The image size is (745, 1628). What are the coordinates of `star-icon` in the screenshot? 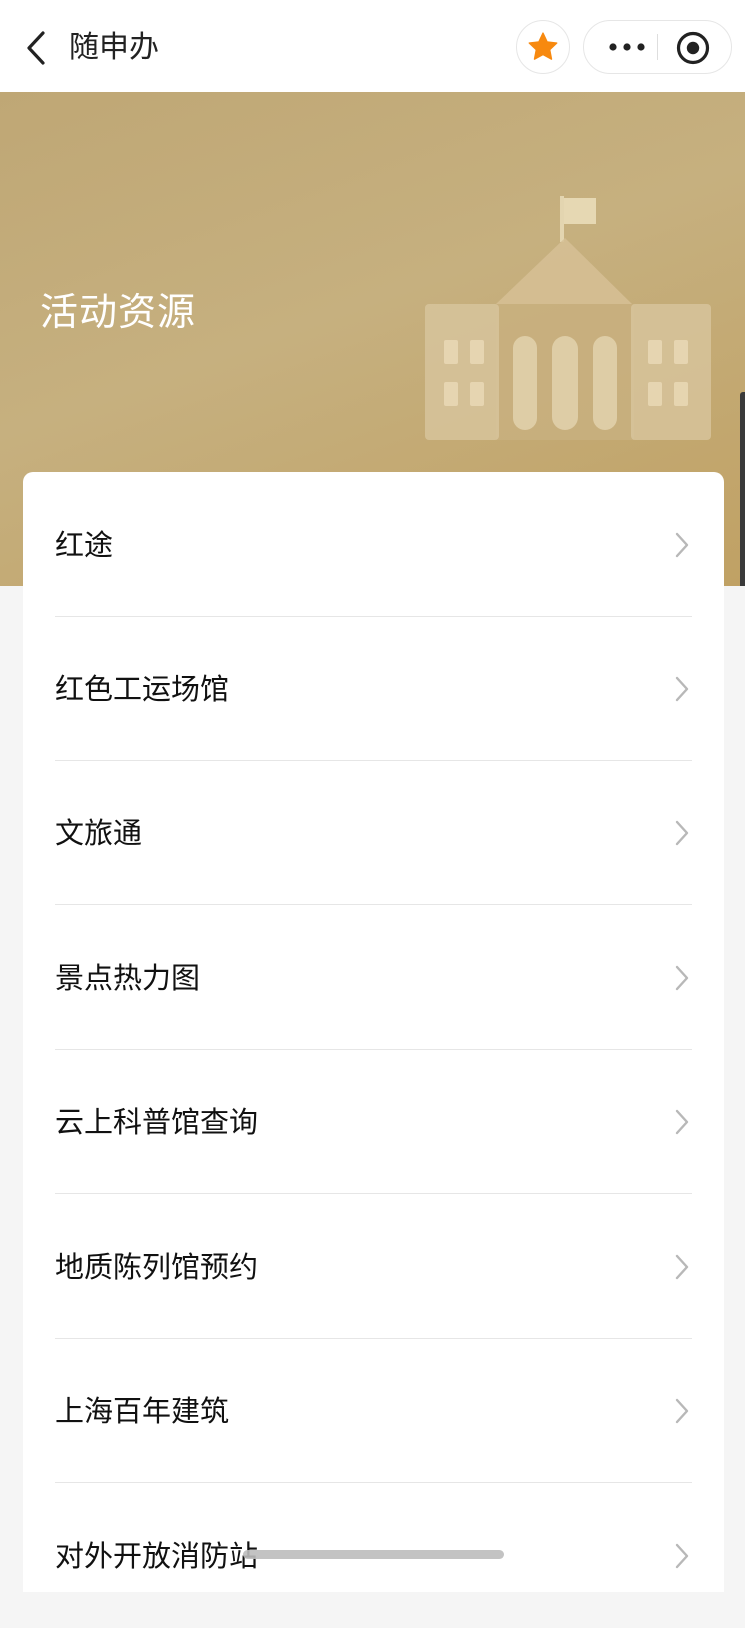 It's located at (543, 46).